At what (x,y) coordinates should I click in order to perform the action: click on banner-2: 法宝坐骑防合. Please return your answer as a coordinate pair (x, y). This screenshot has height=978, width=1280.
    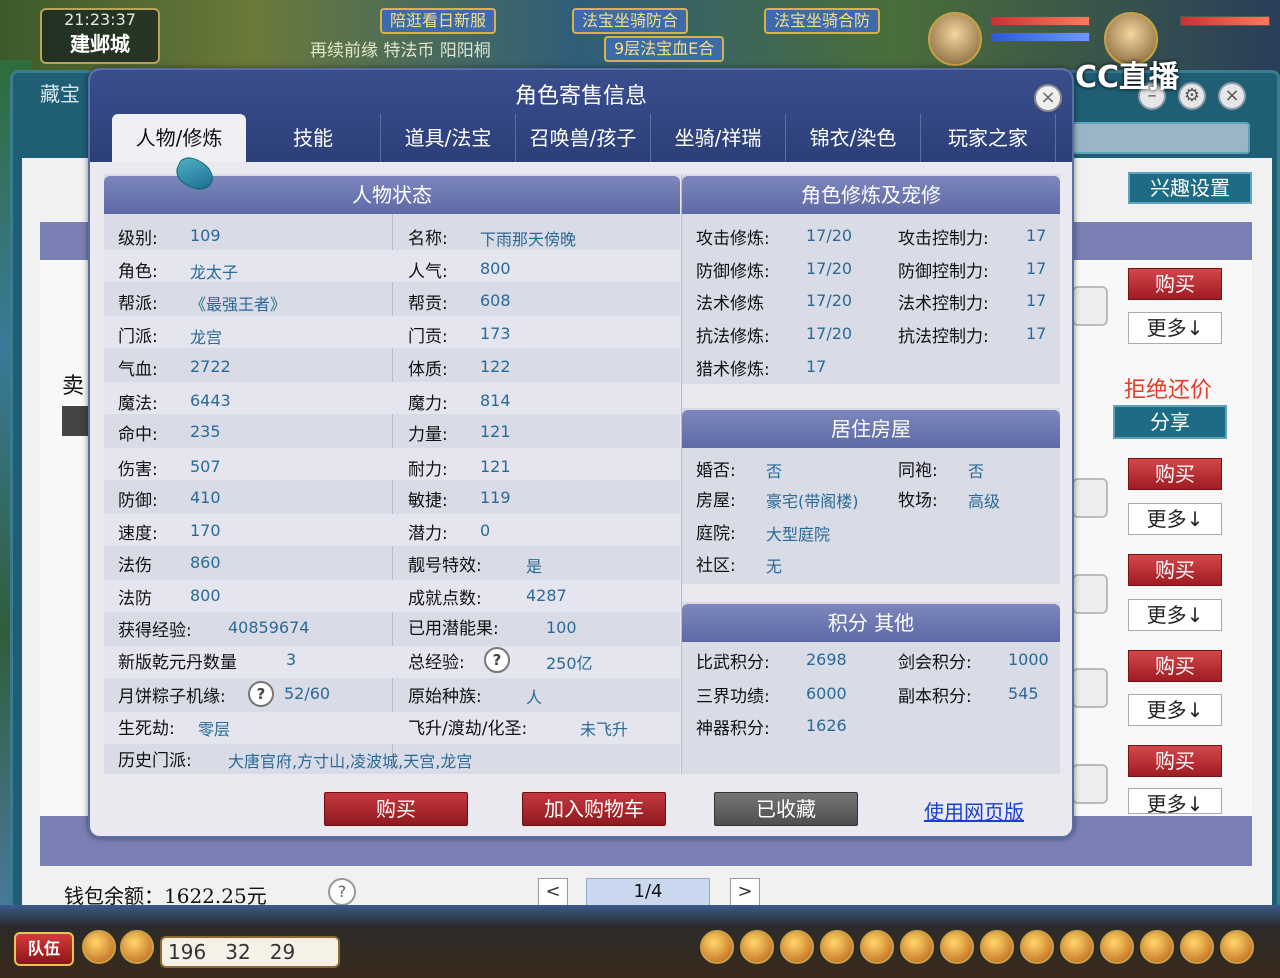
    Looking at the image, I should click on (630, 21).